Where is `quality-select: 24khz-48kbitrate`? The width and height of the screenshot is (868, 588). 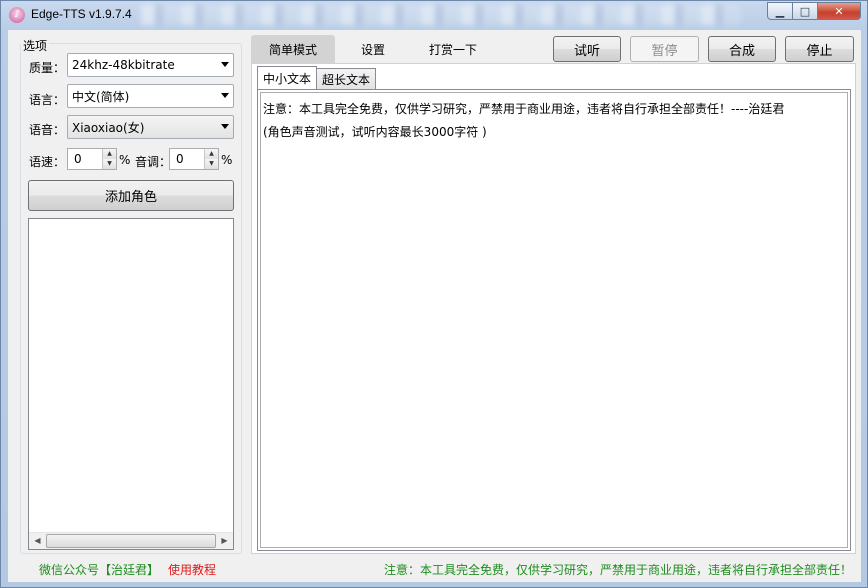
quality-select: 24khz-48kbitrate is located at coordinates (150, 65).